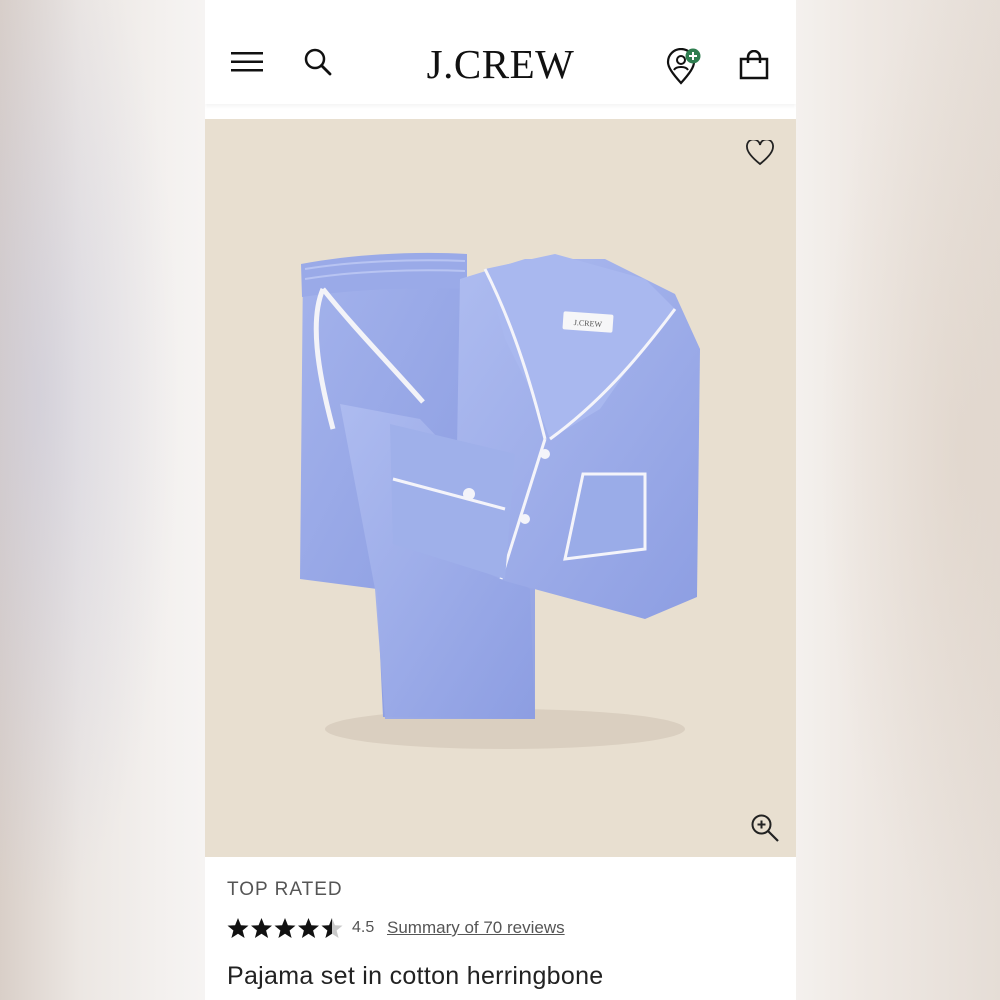  I want to click on rating-value: 4.5, so click(363, 927).